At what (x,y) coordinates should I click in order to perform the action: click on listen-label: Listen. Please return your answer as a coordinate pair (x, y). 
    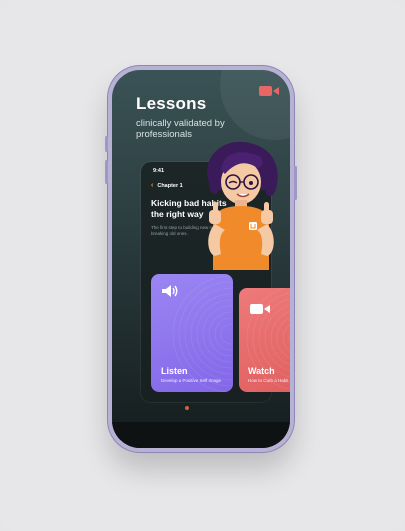
    Looking at the image, I should click on (174, 371).